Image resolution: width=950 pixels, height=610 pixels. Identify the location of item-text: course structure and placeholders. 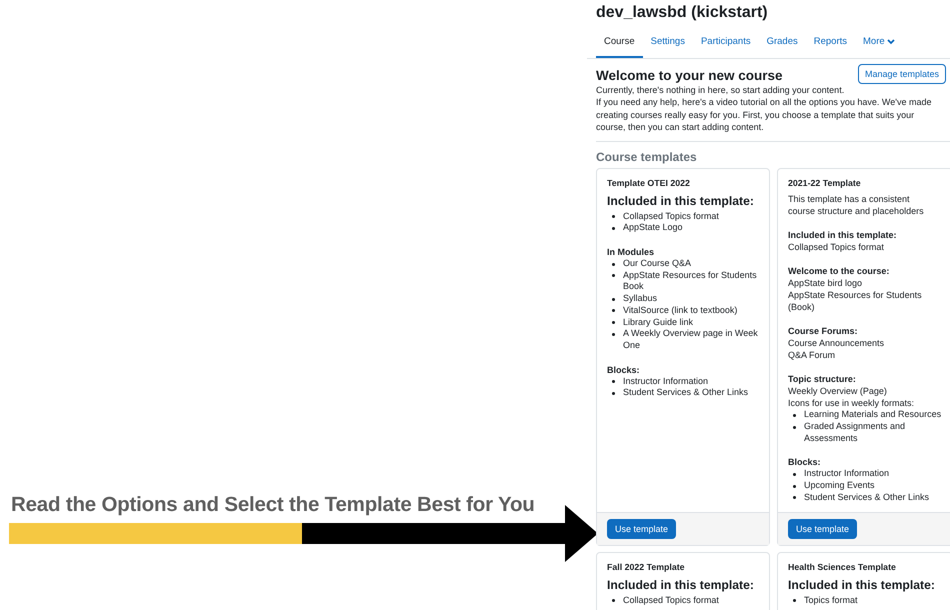
(856, 211).